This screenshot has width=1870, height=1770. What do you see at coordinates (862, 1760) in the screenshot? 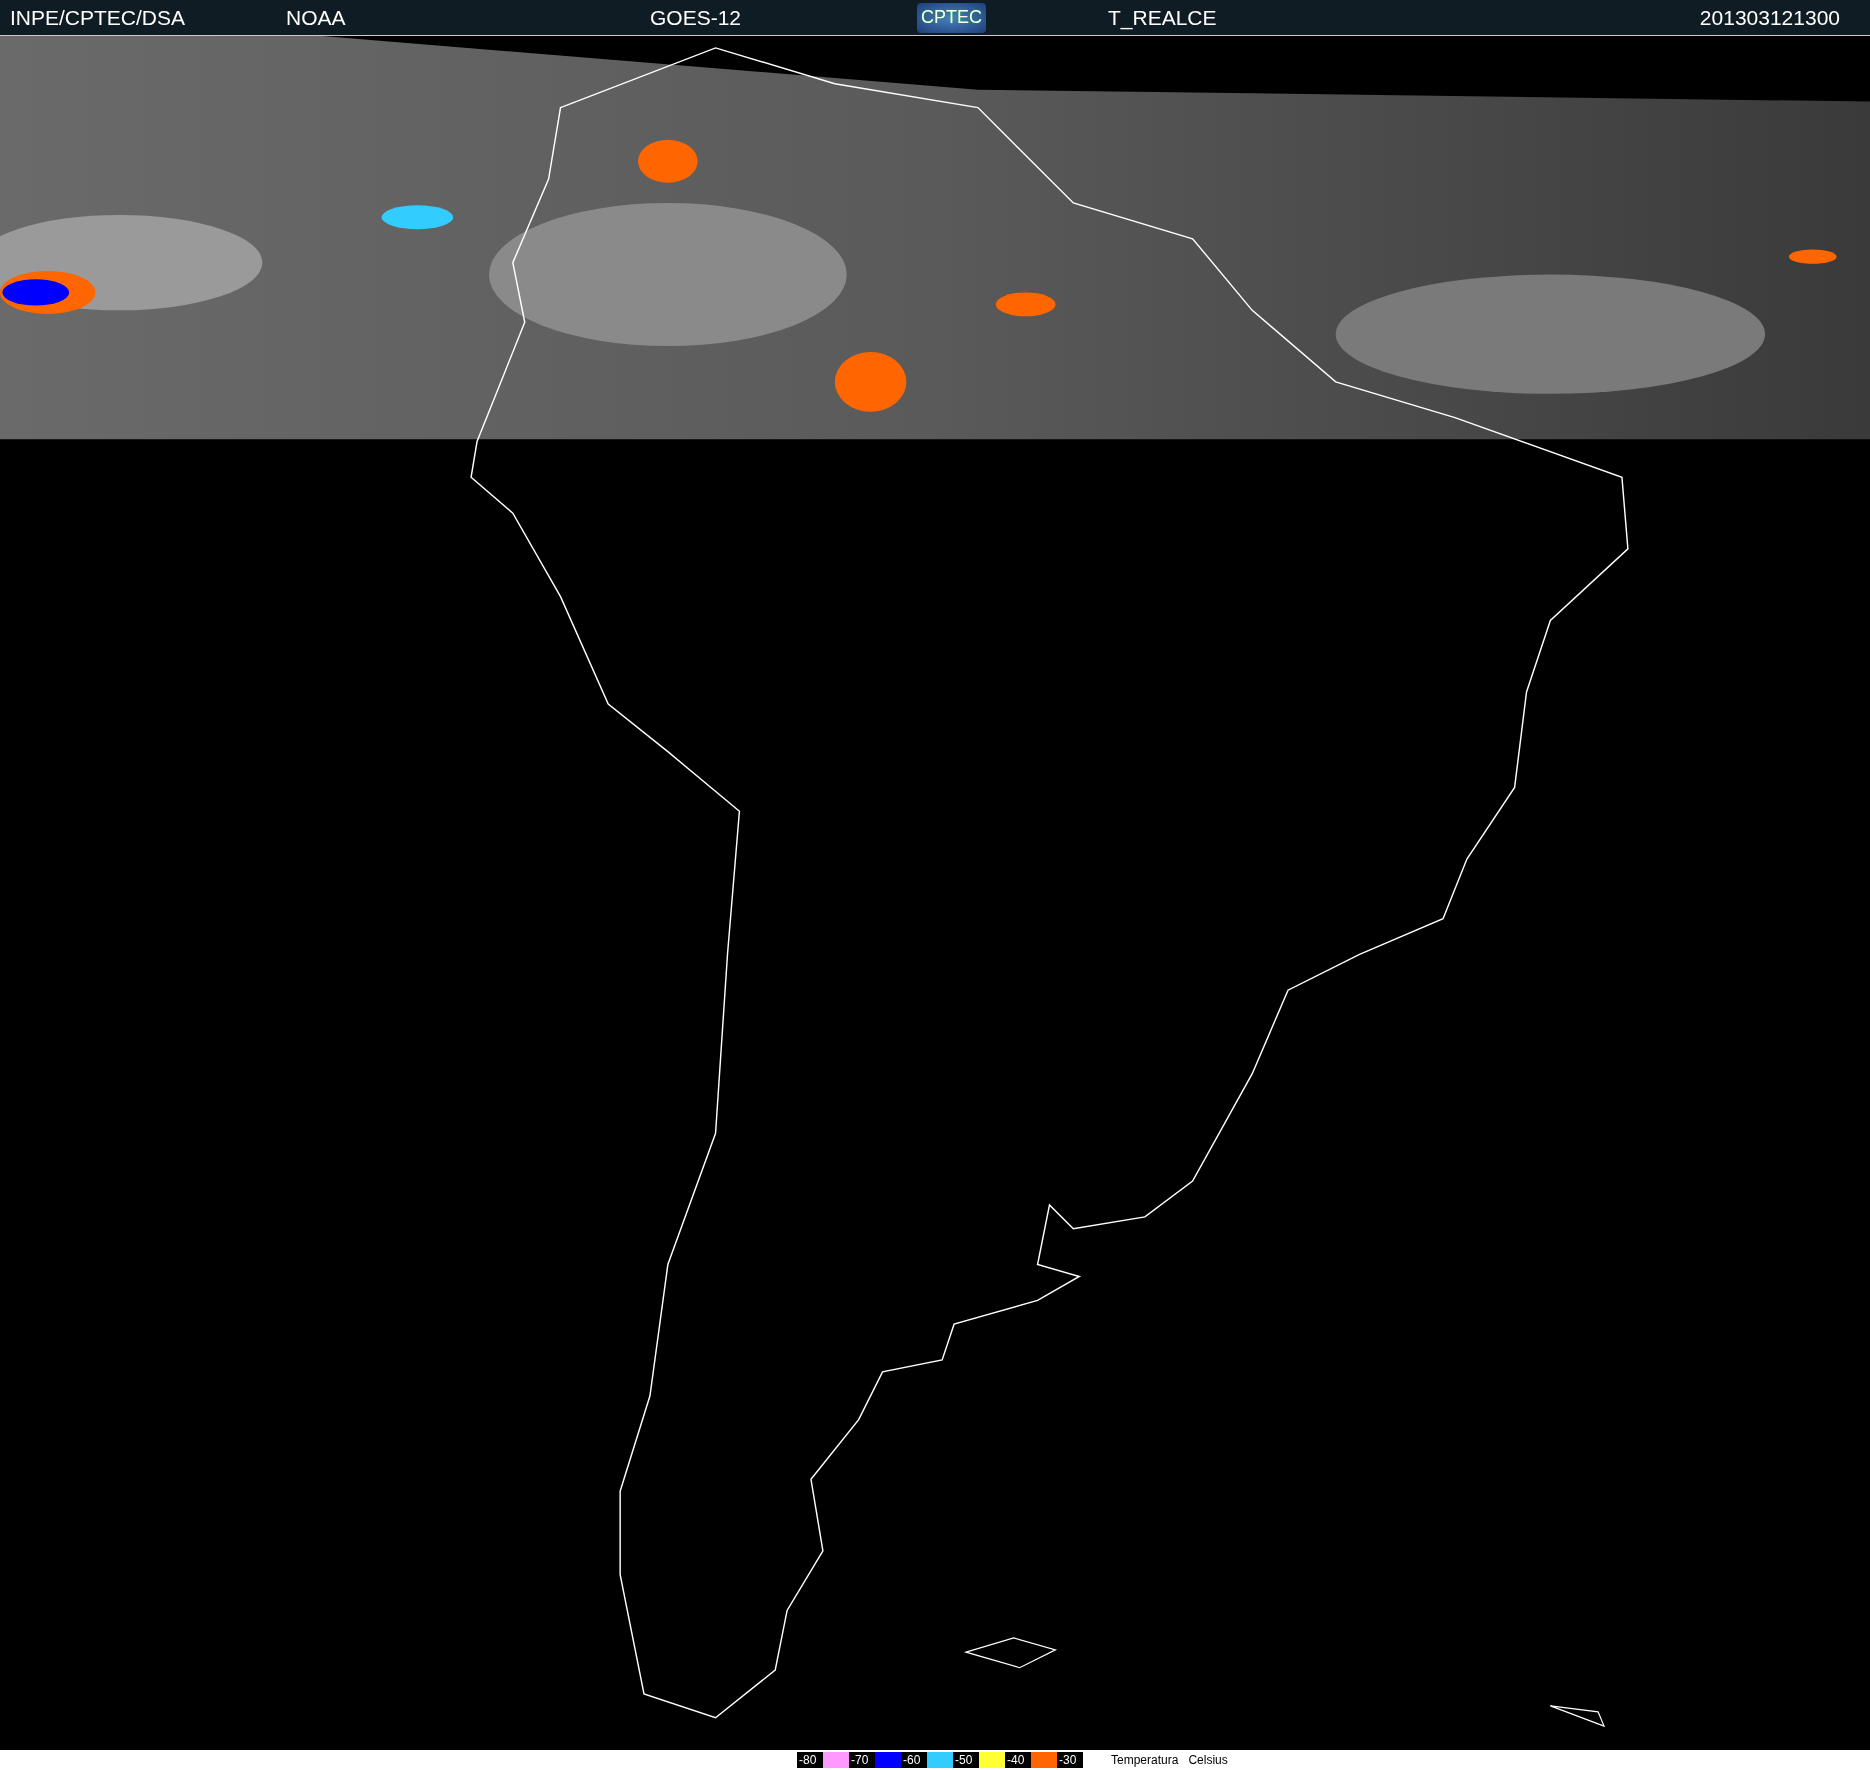
I see `legend-value: -70` at bounding box center [862, 1760].